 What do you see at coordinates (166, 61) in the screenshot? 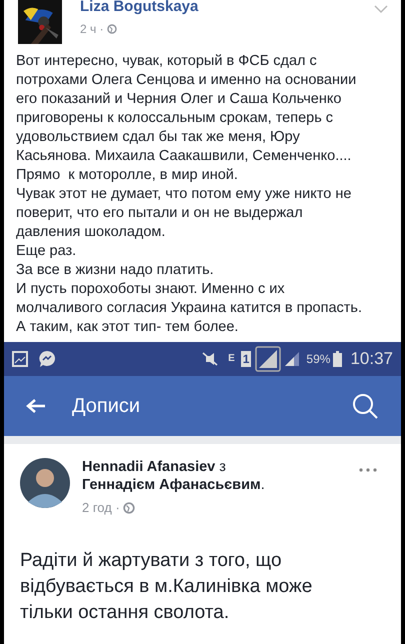
I see `post-text-line: Вот интересно, чувак, который в ФСБ сдал с` at bounding box center [166, 61].